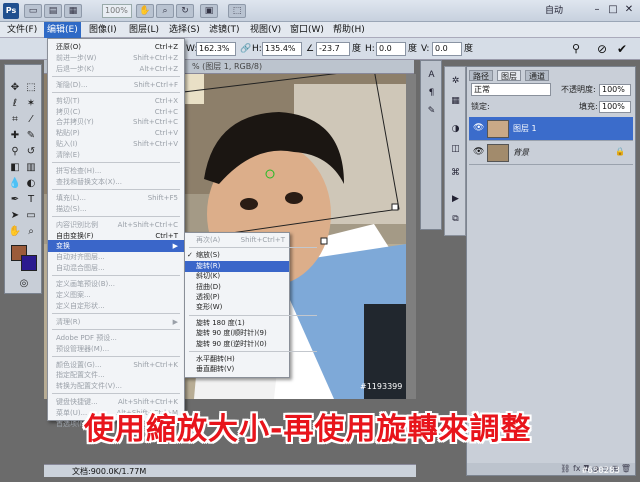 The image size is (640, 482). Describe the element at coordinates (511, 89) in the screenshot. I see `blend-mode-select: 正常` at that location.